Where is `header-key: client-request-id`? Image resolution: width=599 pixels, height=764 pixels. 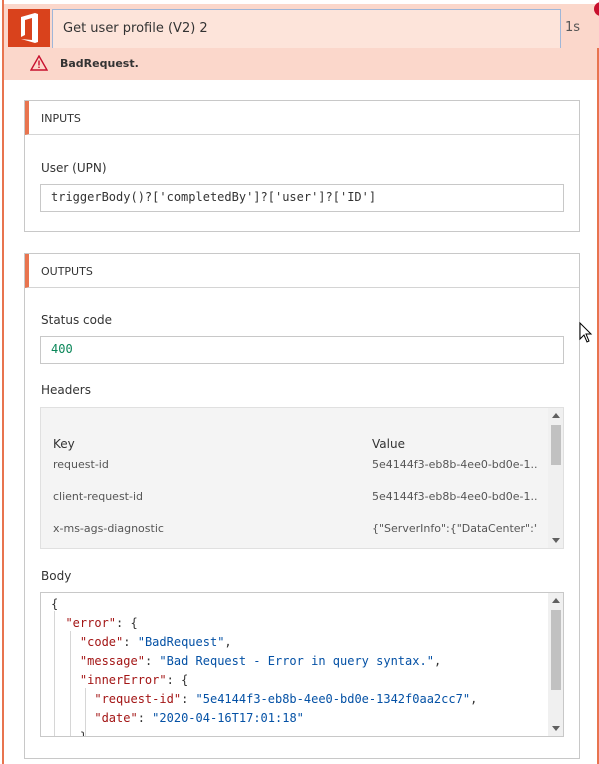
header-key: client-request-id is located at coordinates (98, 496).